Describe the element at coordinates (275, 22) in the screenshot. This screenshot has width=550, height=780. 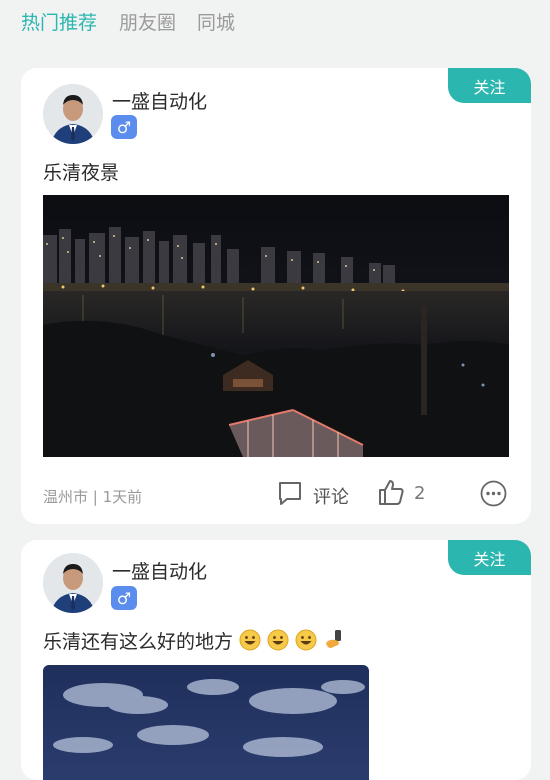
I see `feed-tabs: 热门推荐 朋友圈 同城` at that location.